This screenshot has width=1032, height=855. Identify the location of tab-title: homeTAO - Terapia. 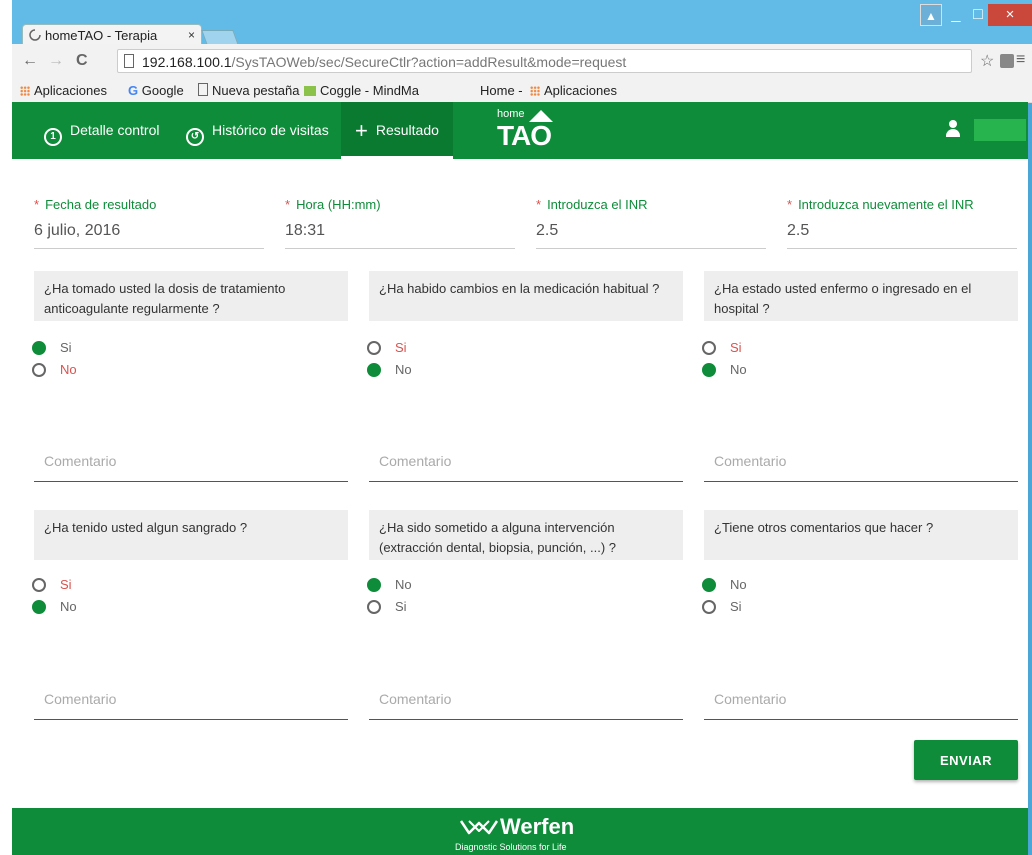
(101, 35).